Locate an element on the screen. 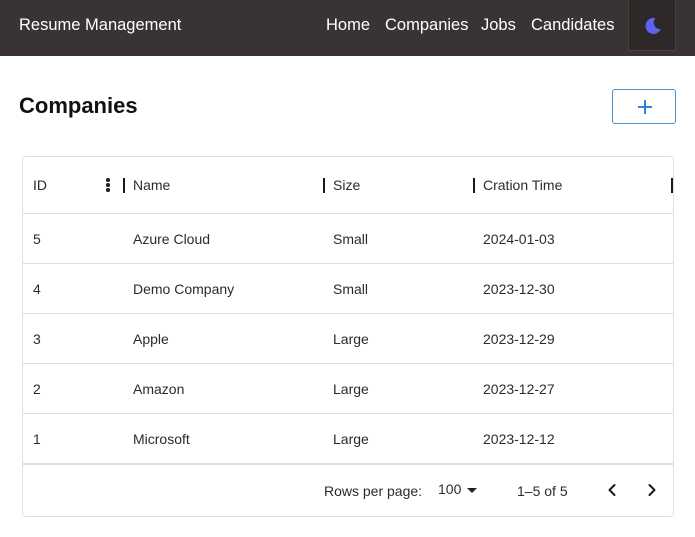 The height and width of the screenshot is (537, 695). chevron-left-icon is located at coordinates (612, 490).